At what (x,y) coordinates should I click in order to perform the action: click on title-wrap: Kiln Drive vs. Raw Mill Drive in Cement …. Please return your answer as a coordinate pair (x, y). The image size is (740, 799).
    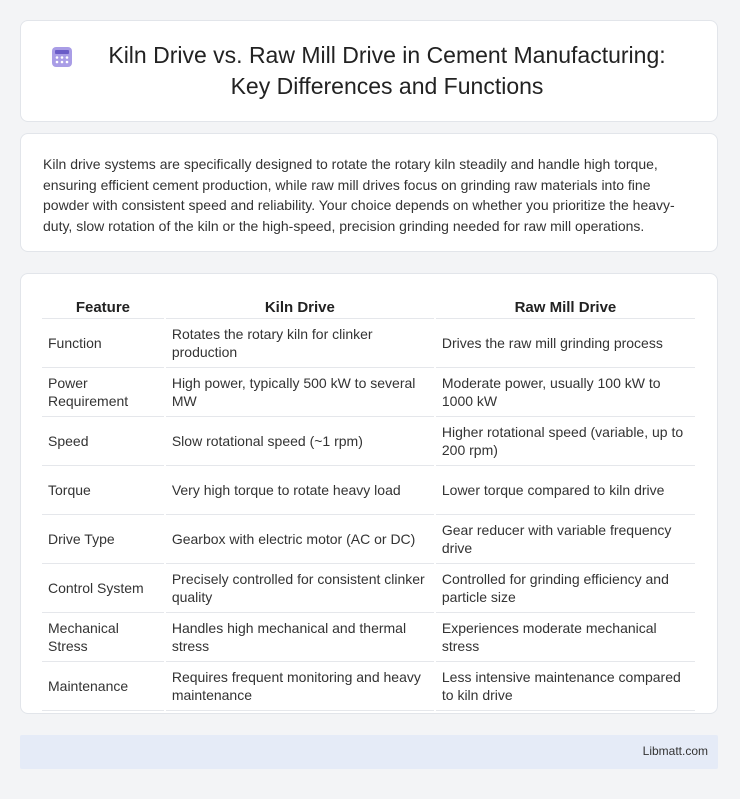
    Looking at the image, I should click on (369, 71).